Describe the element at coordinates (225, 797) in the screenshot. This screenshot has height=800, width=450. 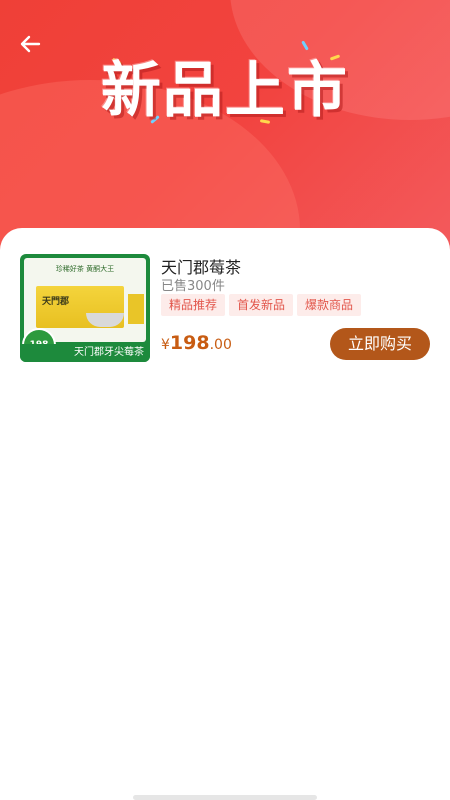
I see `home-indicator` at that location.